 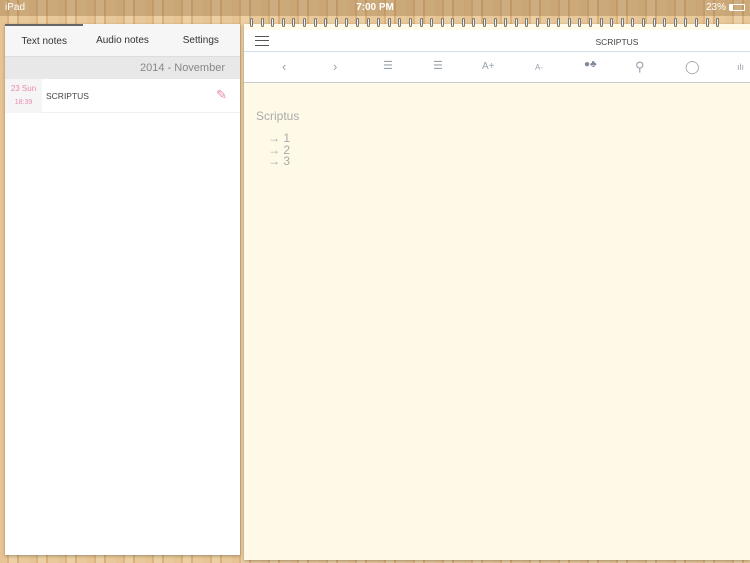 What do you see at coordinates (122, 95) in the screenshot?
I see `list-item: 23 Sun 18:39 SCRIPTUS ✎` at bounding box center [122, 95].